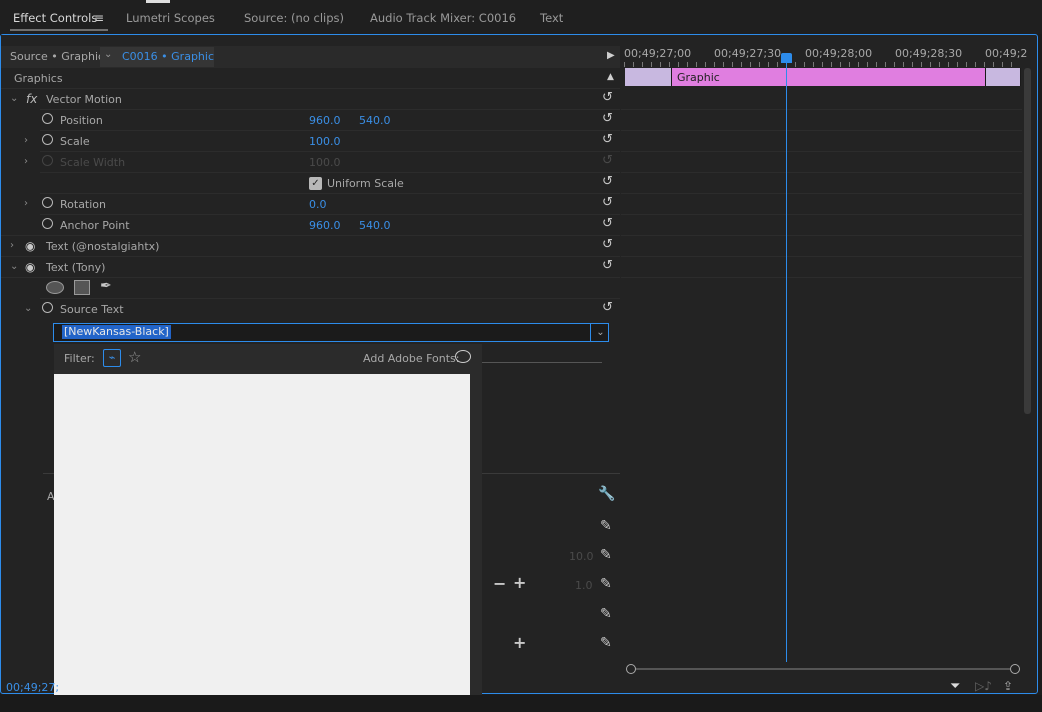  Describe the element at coordinates (168, 56) in the screenshot. I see `sequence-clip-label: C0016 • Graphic` at that location.